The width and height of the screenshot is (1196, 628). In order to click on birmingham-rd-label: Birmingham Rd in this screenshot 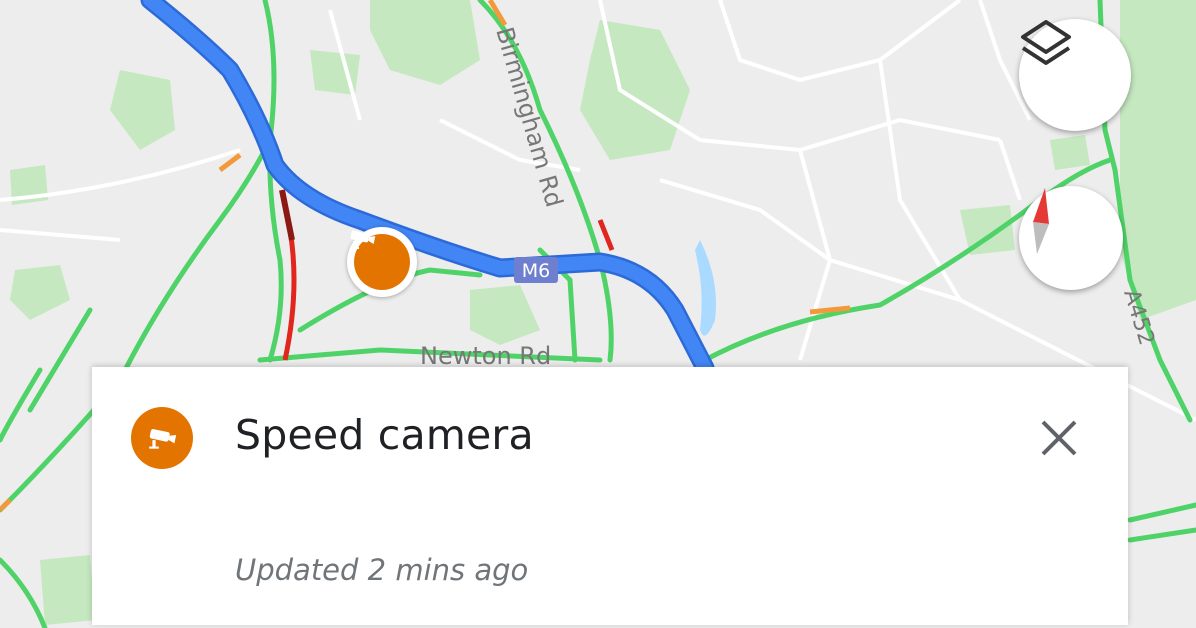, I will do `click(529, 117)`.